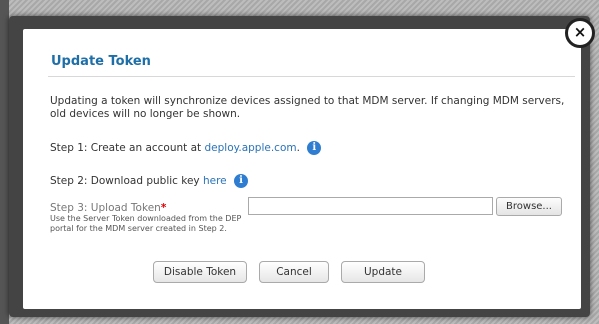 This screenshot has height=324, width=599. I want to click on close-icon: ×, so click(580, 33).